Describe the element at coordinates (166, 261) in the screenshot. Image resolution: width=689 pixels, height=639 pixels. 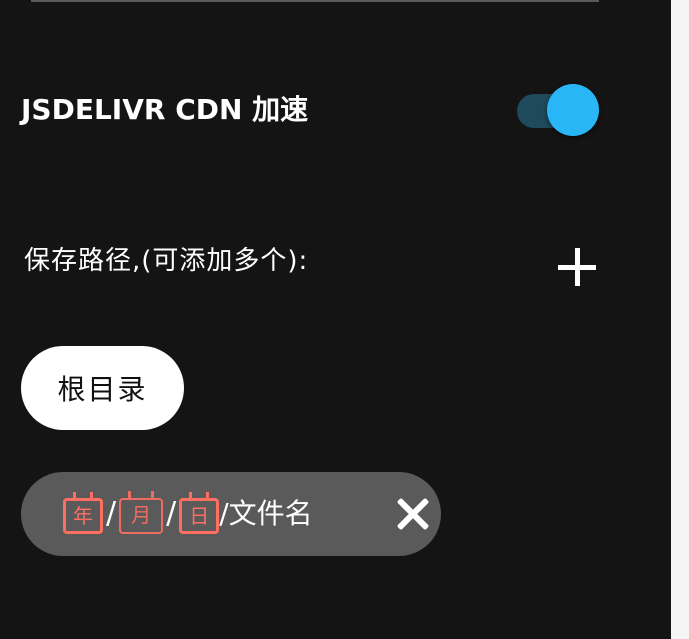
I see `save-path-label: 保存路径,(可添加多个):` at that location.